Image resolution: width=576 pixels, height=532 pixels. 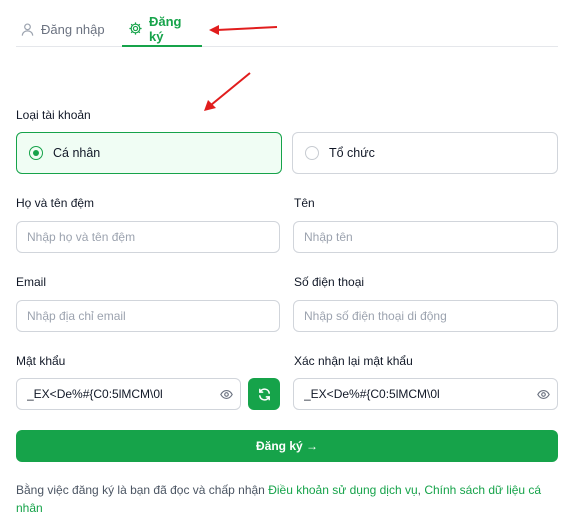 I want to click on regenerate-password-button, so click(x=264, y=394).